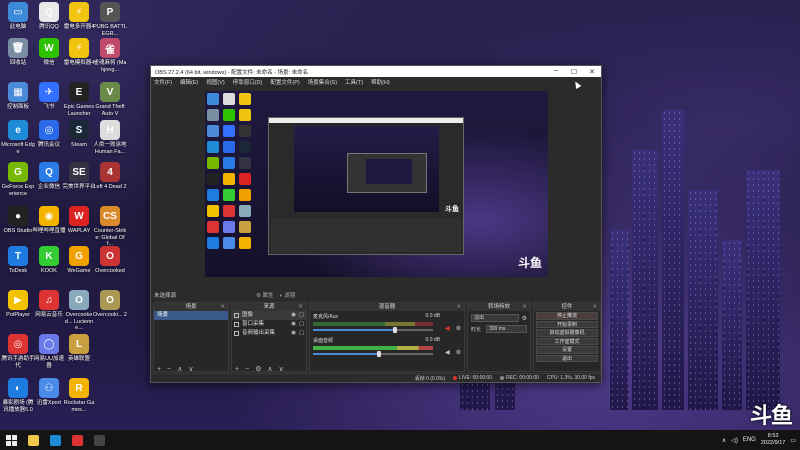  What do you see at coordinates (567, 324) in the screenshot?
I see `start-recording-button: 开始录制` at bounding box center [567, 324].